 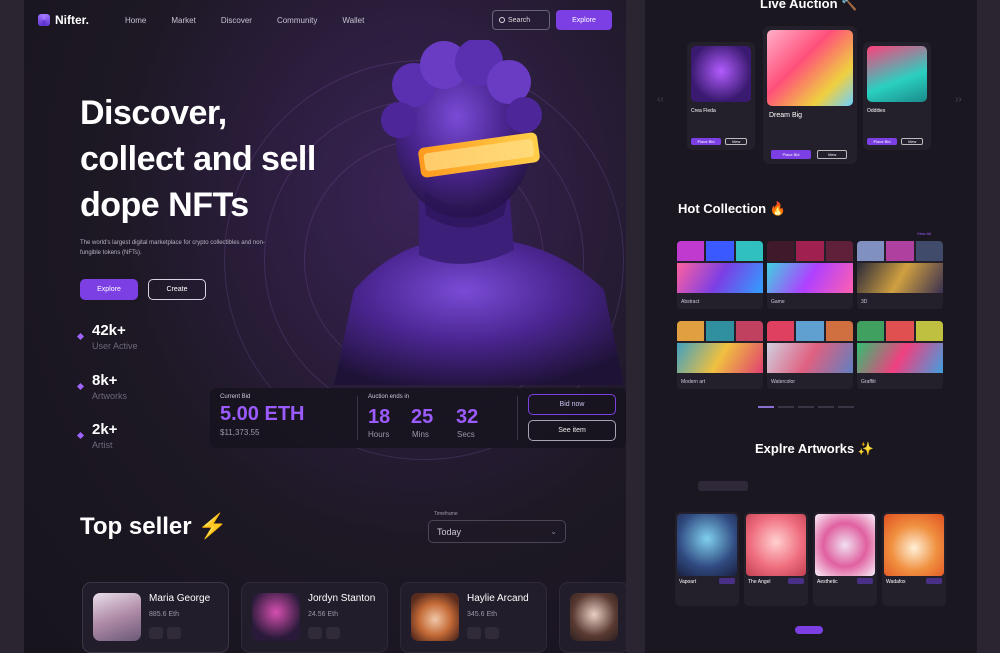 I want to click on carousel-pager, so click(x=806, y=407).